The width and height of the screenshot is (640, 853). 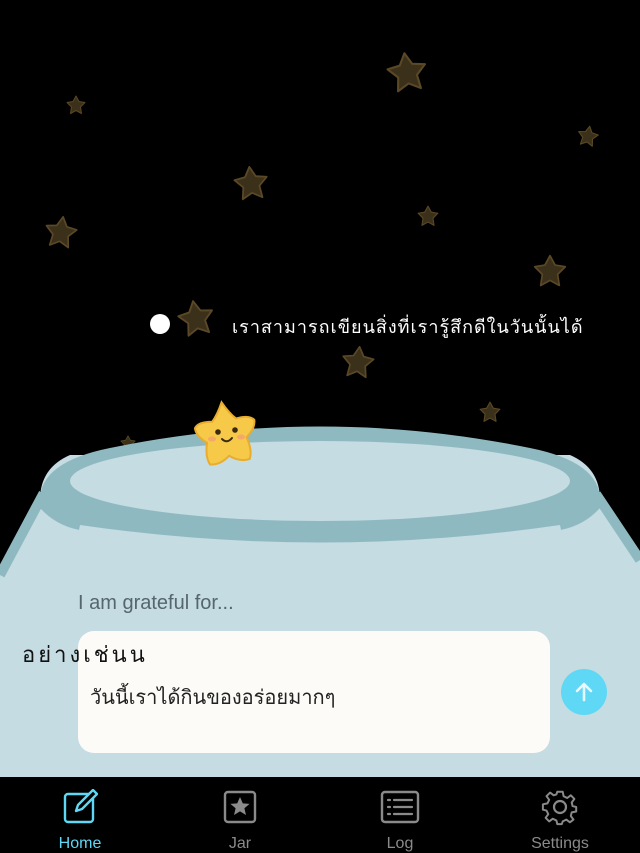 What do you see at coordinates (400, 807) in the screenshot?
I see `list-icon` at bounding box center [400, 807].